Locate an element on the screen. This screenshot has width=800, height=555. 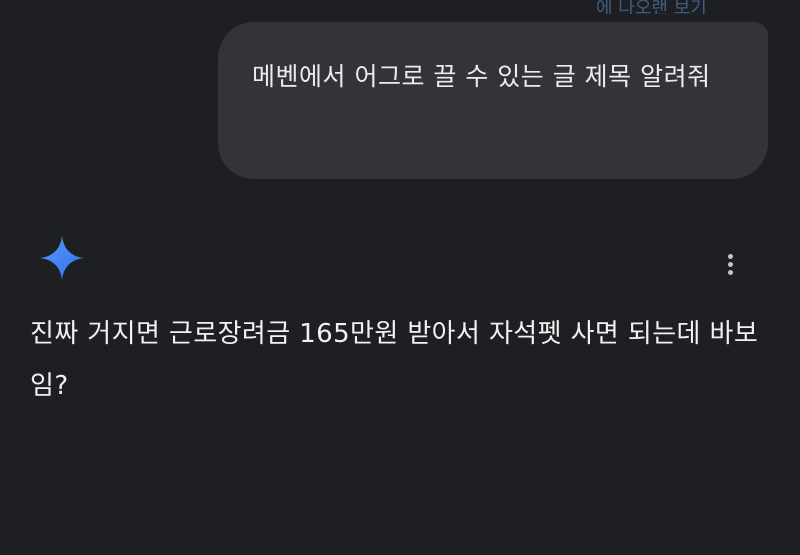
more-vert-icon is located at coordinates (730, 264).